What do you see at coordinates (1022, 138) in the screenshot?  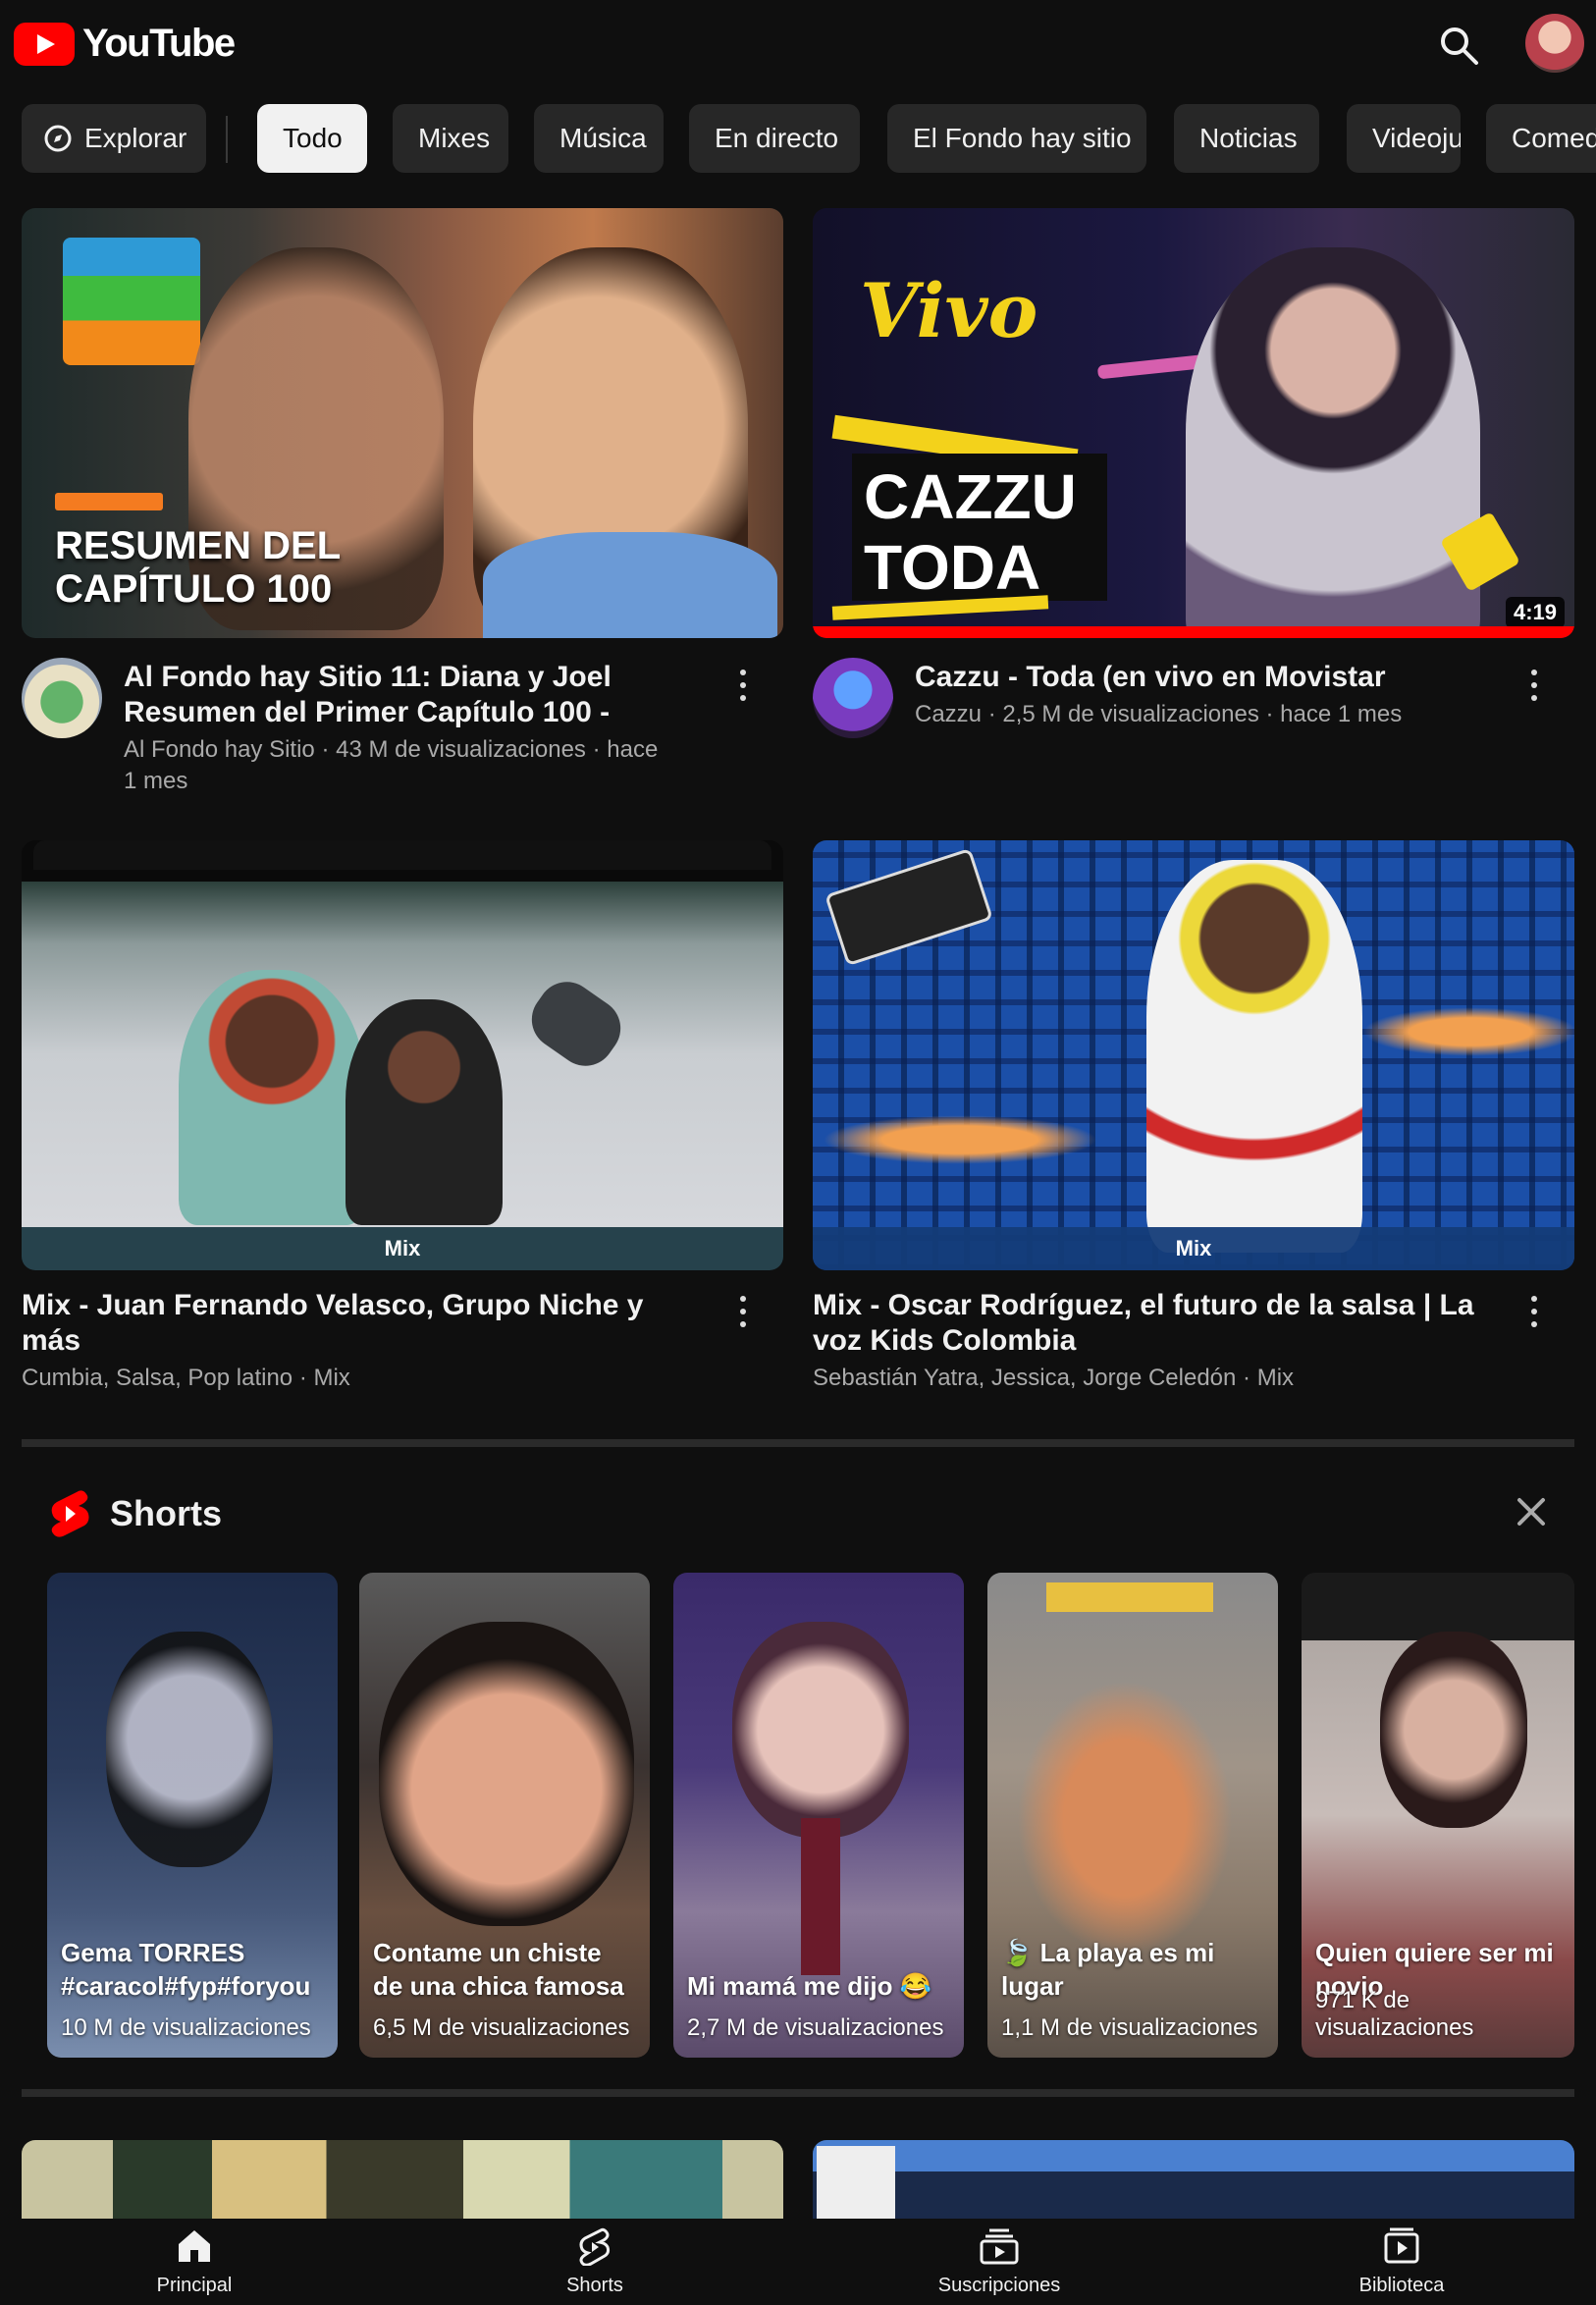 I see `chip-label: El Fondo hay sitio` at bounding box center [1022, 138].